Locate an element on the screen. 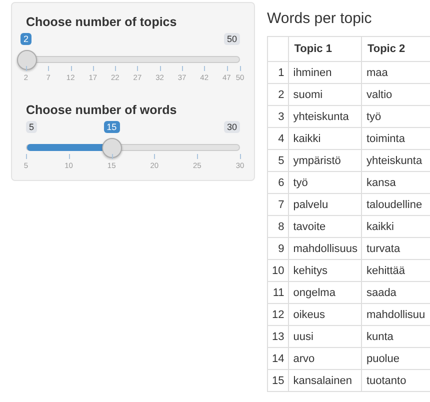  row-number: 11 is located at coordinates (278, 293).